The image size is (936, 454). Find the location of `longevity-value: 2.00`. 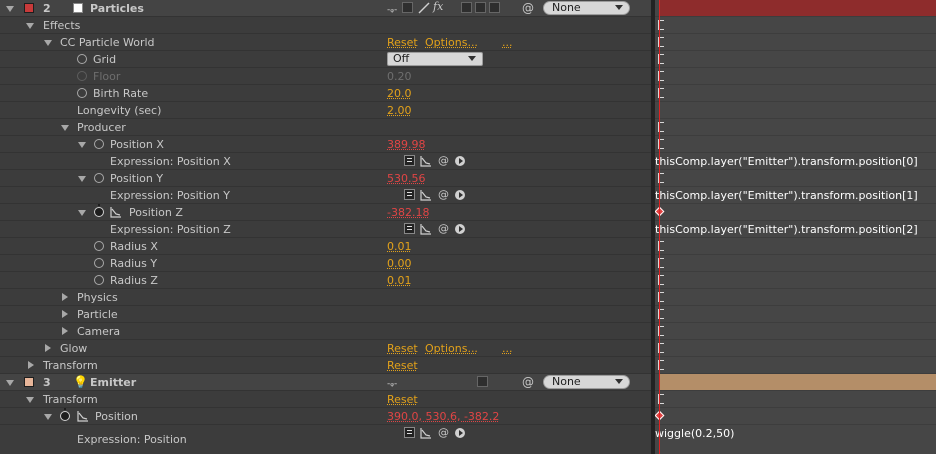

longevity-value: 2.00 is located at coordinates (399, 110).